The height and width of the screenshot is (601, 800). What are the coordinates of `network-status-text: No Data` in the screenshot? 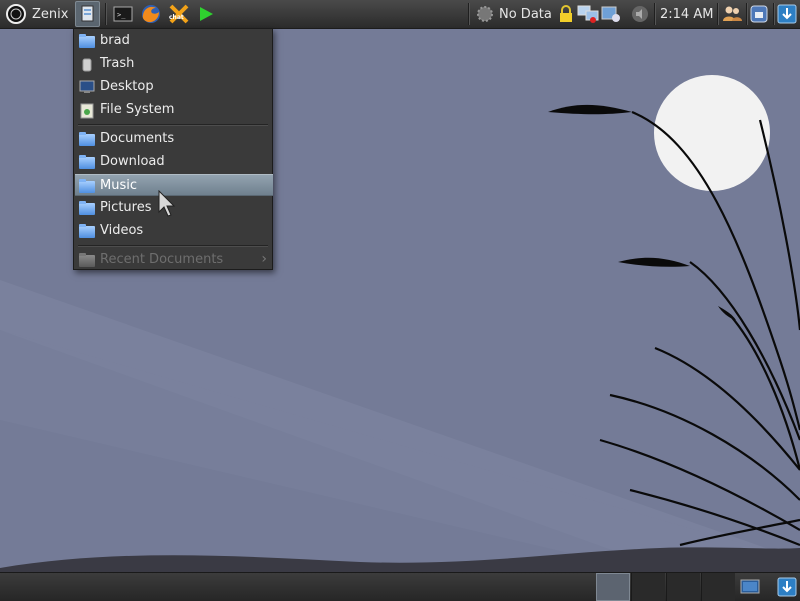 It's located at (525, 14).